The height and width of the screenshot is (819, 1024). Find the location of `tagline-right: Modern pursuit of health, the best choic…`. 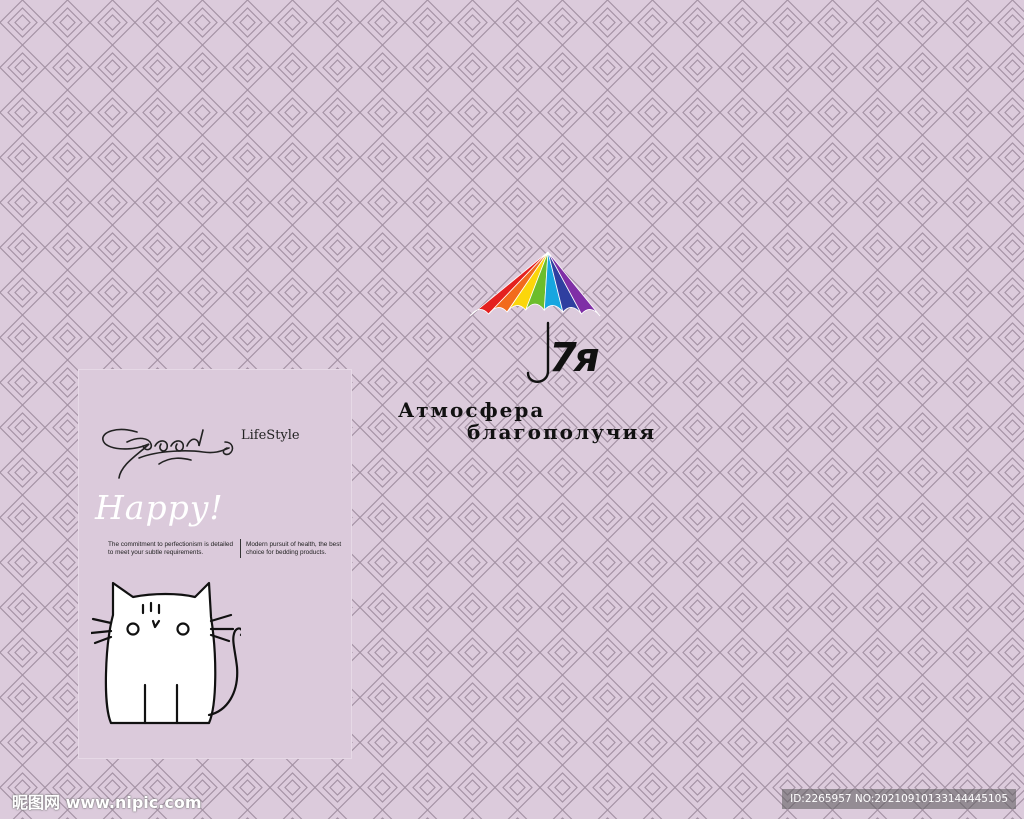

tagline-right: Modern pursuit of health, the best choic… is located at coordinates (294, 548).